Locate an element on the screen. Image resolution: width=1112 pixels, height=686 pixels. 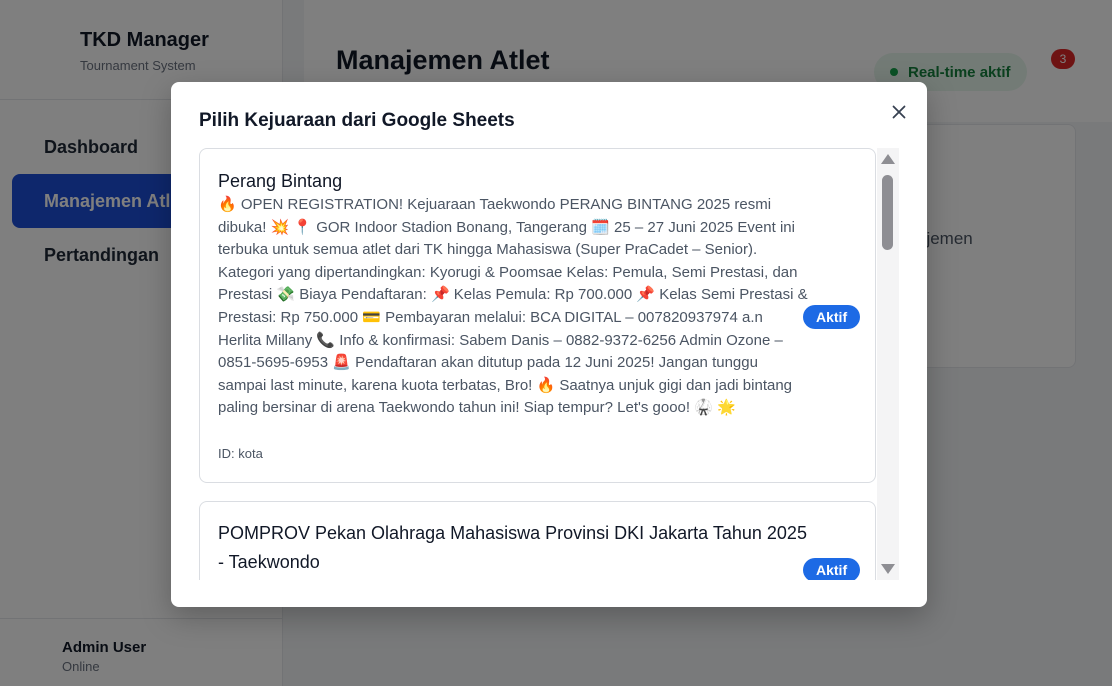
close-button is located at coordinates (899, 112).